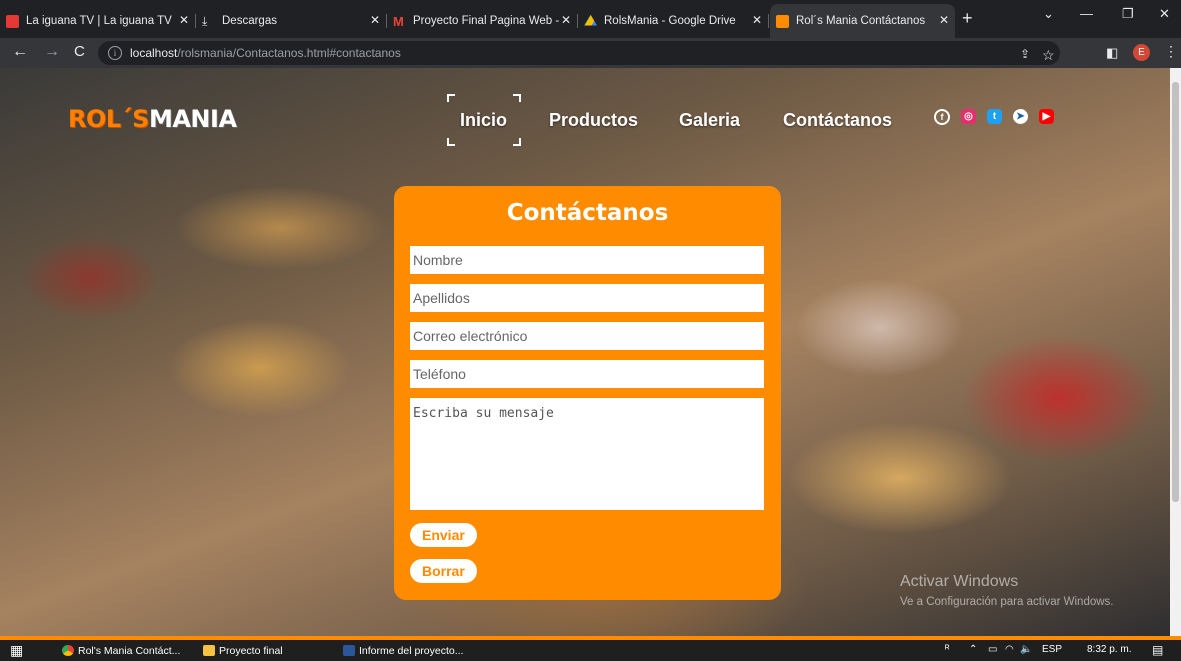  Describe the element at coordinates (1026, 649) in the screenshot. I see `volume-icon: 🔈` at that location.